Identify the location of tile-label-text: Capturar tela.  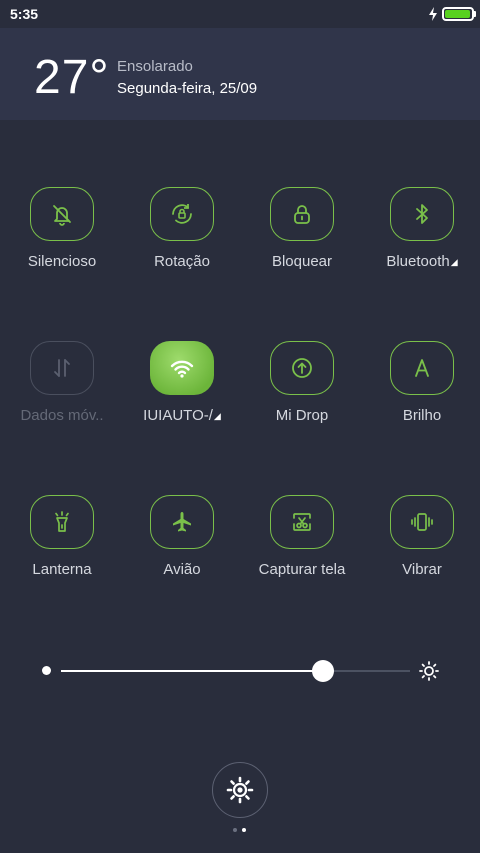
(302, 569).